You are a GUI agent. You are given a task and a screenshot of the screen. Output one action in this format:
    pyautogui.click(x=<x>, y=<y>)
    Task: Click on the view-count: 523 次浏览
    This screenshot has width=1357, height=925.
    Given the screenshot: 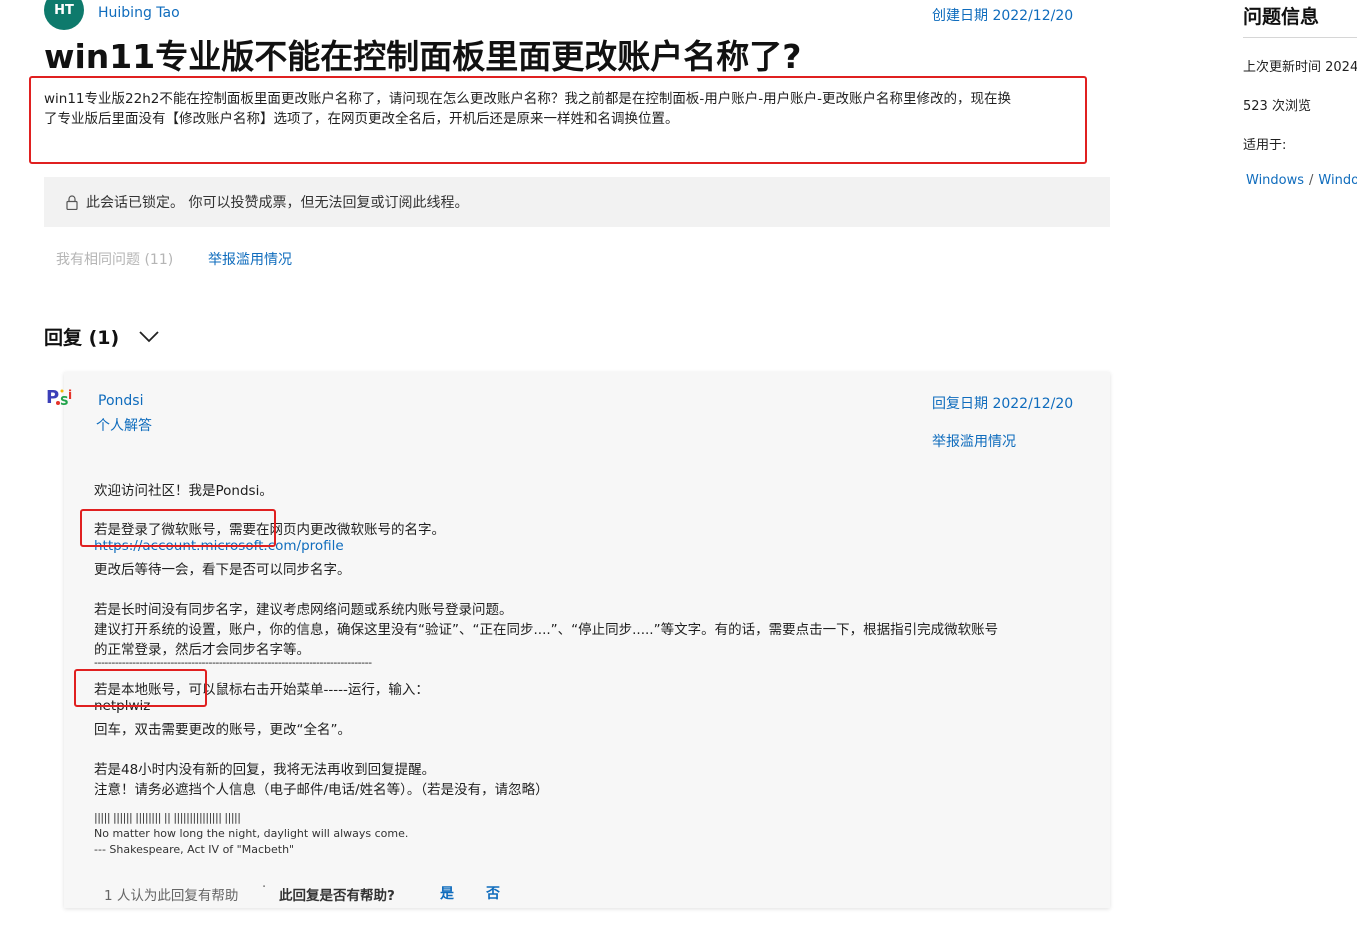 What is the action you would take?
    pyautogui.click(x=1277, y=106)
    